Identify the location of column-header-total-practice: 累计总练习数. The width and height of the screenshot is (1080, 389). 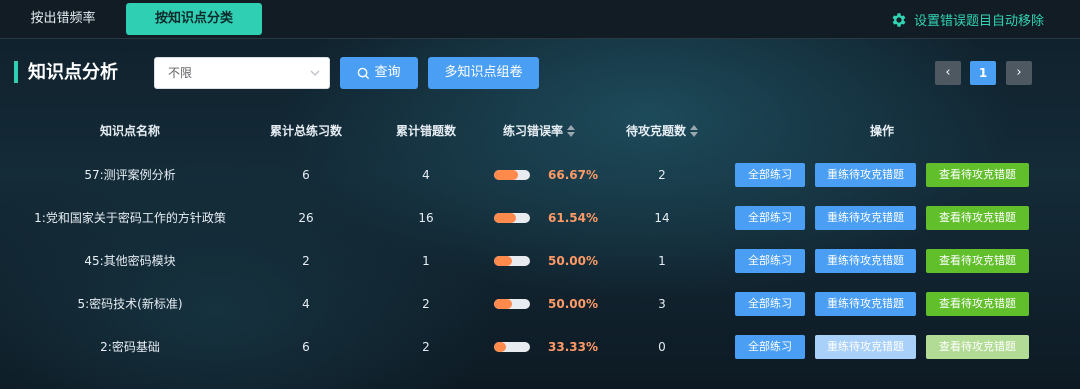
(305, 131).